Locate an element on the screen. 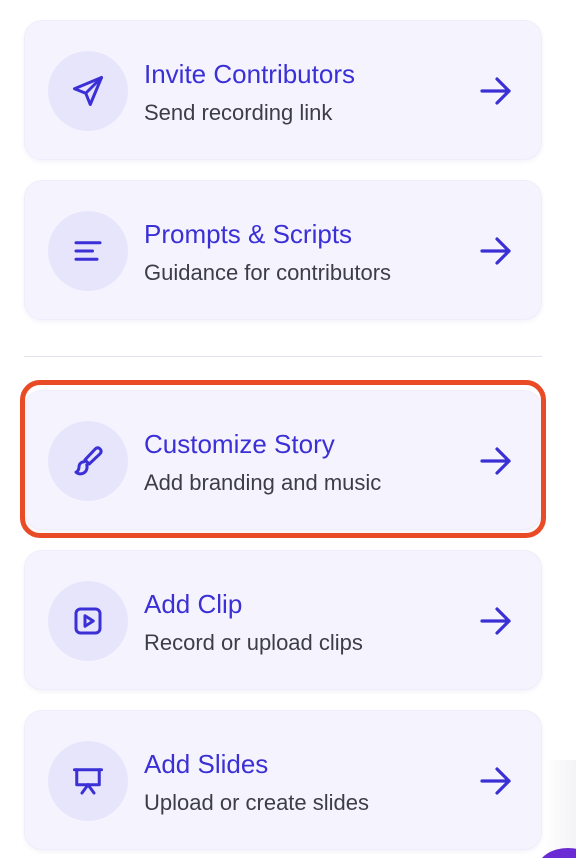 The height and width of the screenshot is (858, 576). text-lines-icon is located at coordinates (88, 251).